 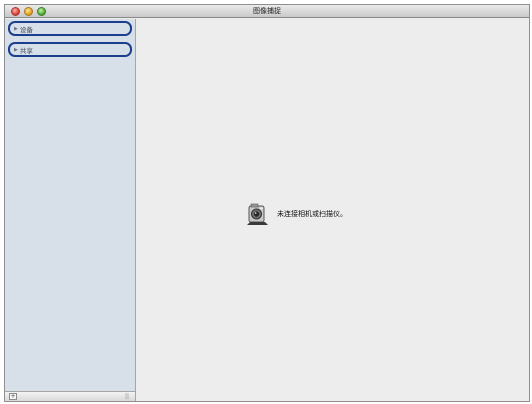 What do you see at coordinates (127, 397) in the screenshot?
I see `resize-grip-icon: ||` at bounding box center [127, 397].